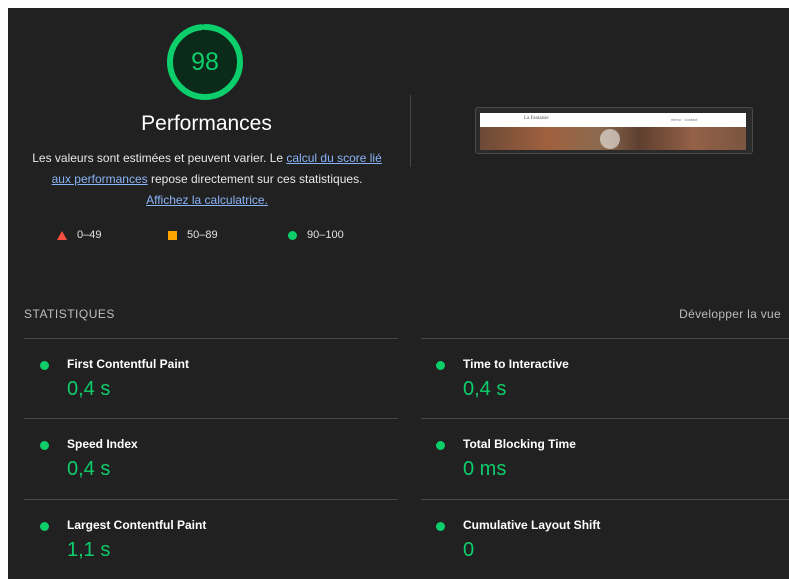 Image resolution: width=789 pixels, height=579 pixels. I want to click on metric-cumulative-layout-shift: Cumulative Layout Shift 0, so click(611, 547).